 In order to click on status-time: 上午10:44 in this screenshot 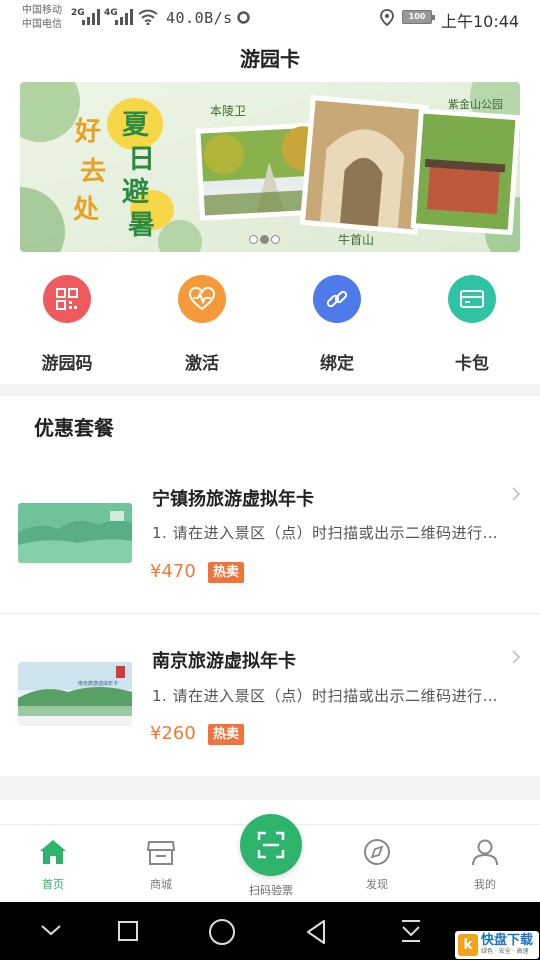, I will do `click(480, 21)`.